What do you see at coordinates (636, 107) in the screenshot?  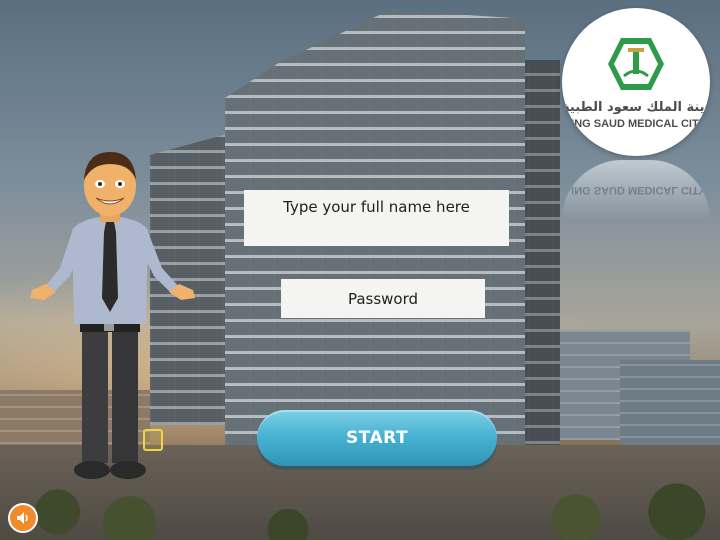 I see `logo-arabic-text: مدينة الملك سعود الطبية` at bounding box center [636, 107].